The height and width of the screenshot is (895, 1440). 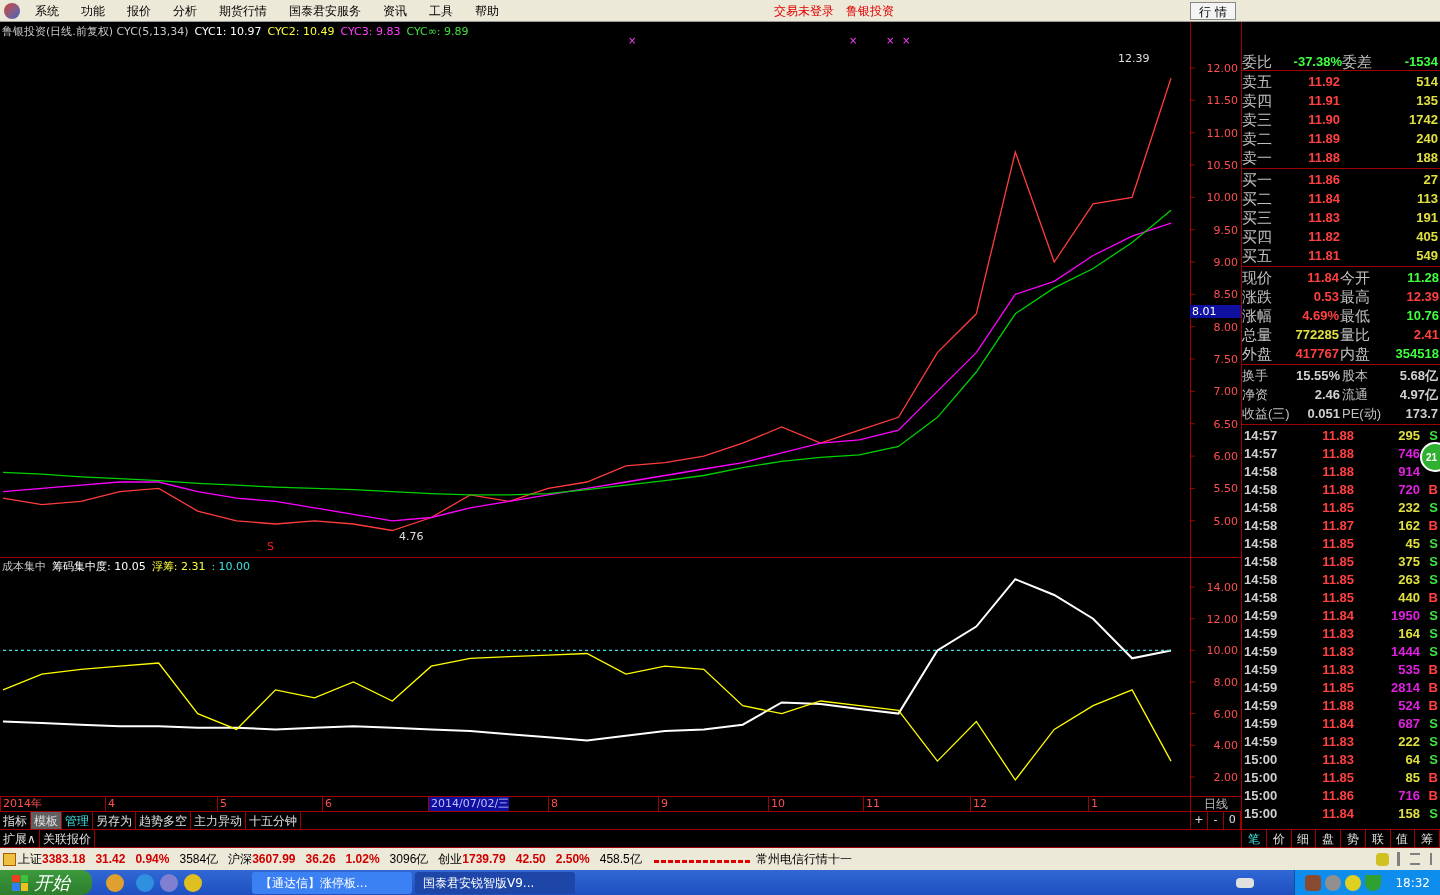 I want to click on quote-label: 委差, so click(x=1357, y=61).